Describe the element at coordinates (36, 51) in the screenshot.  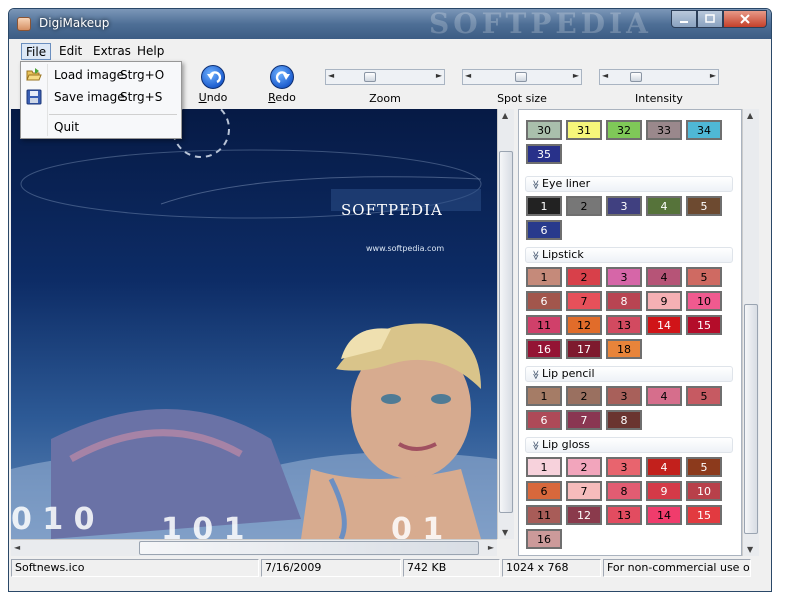
I see `menu-file: File` at that location.